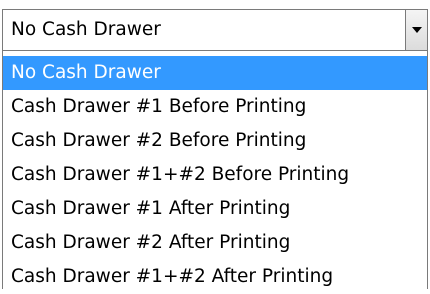  What do you see at coordinates (159, 106) in the screenshot?
I see `option-label: Cash Drawer #1 Before Printing` at bounding box center [159, 106].